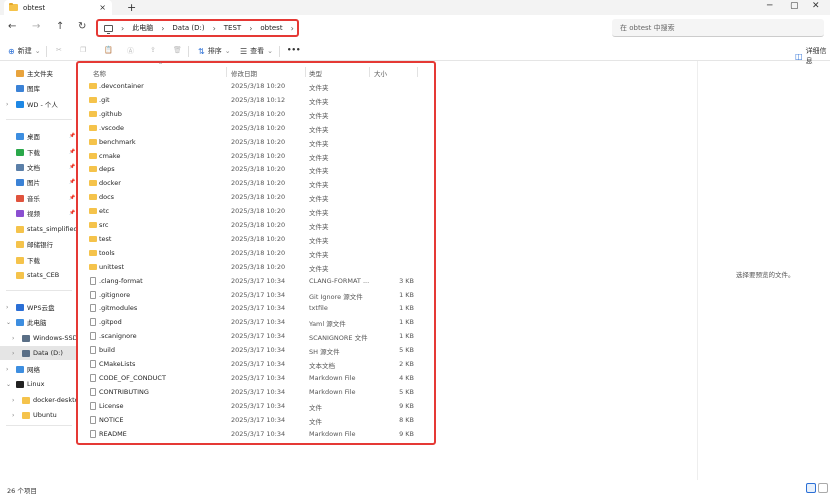 This screenshot has width=830, height=496. Describe the element at coordinates (816, 6) in the screenshot. I see `close-window-icon: ✕` at that location.